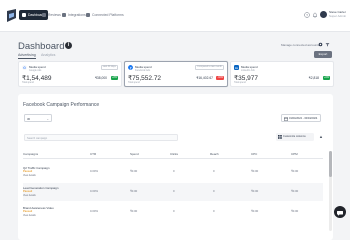  Describe the element at coordinates (105, 15) in the screenshot. I see `nav-connected-platforms: Connected Platforms` at that location.